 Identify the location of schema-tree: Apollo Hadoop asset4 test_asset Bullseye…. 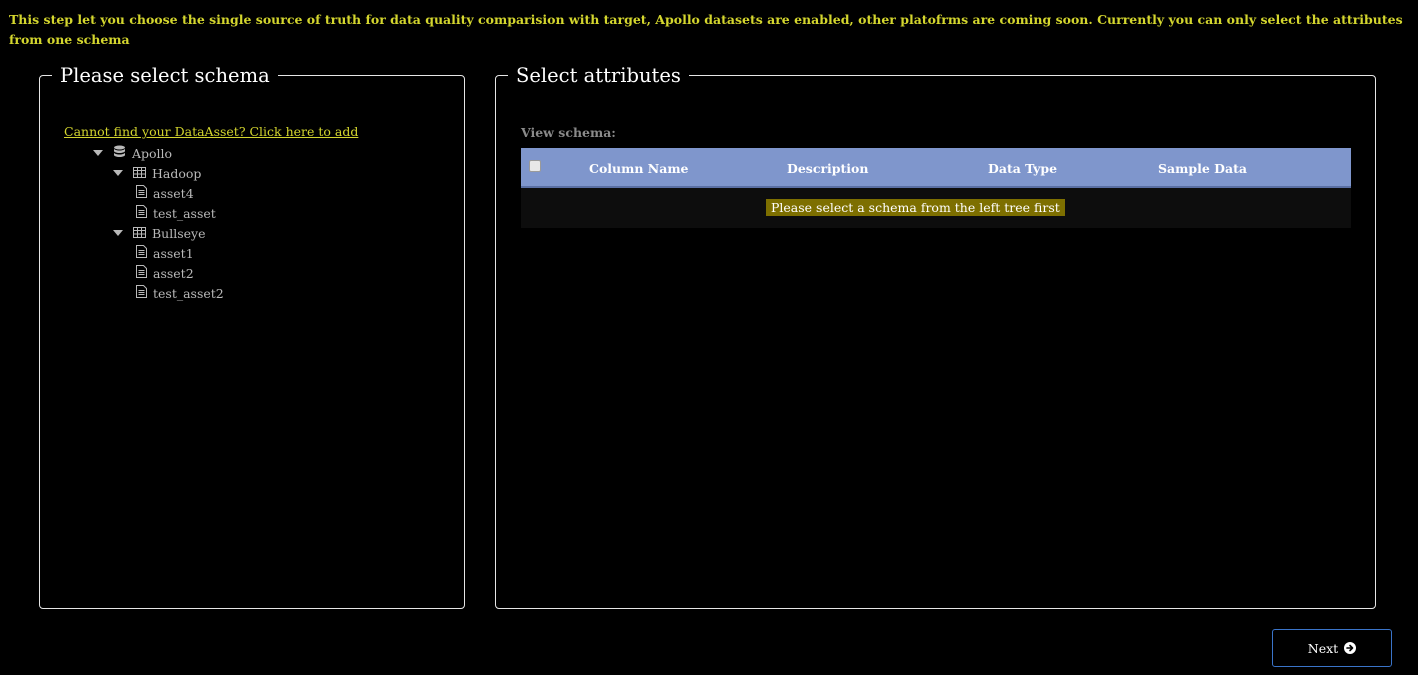
(156, 223).